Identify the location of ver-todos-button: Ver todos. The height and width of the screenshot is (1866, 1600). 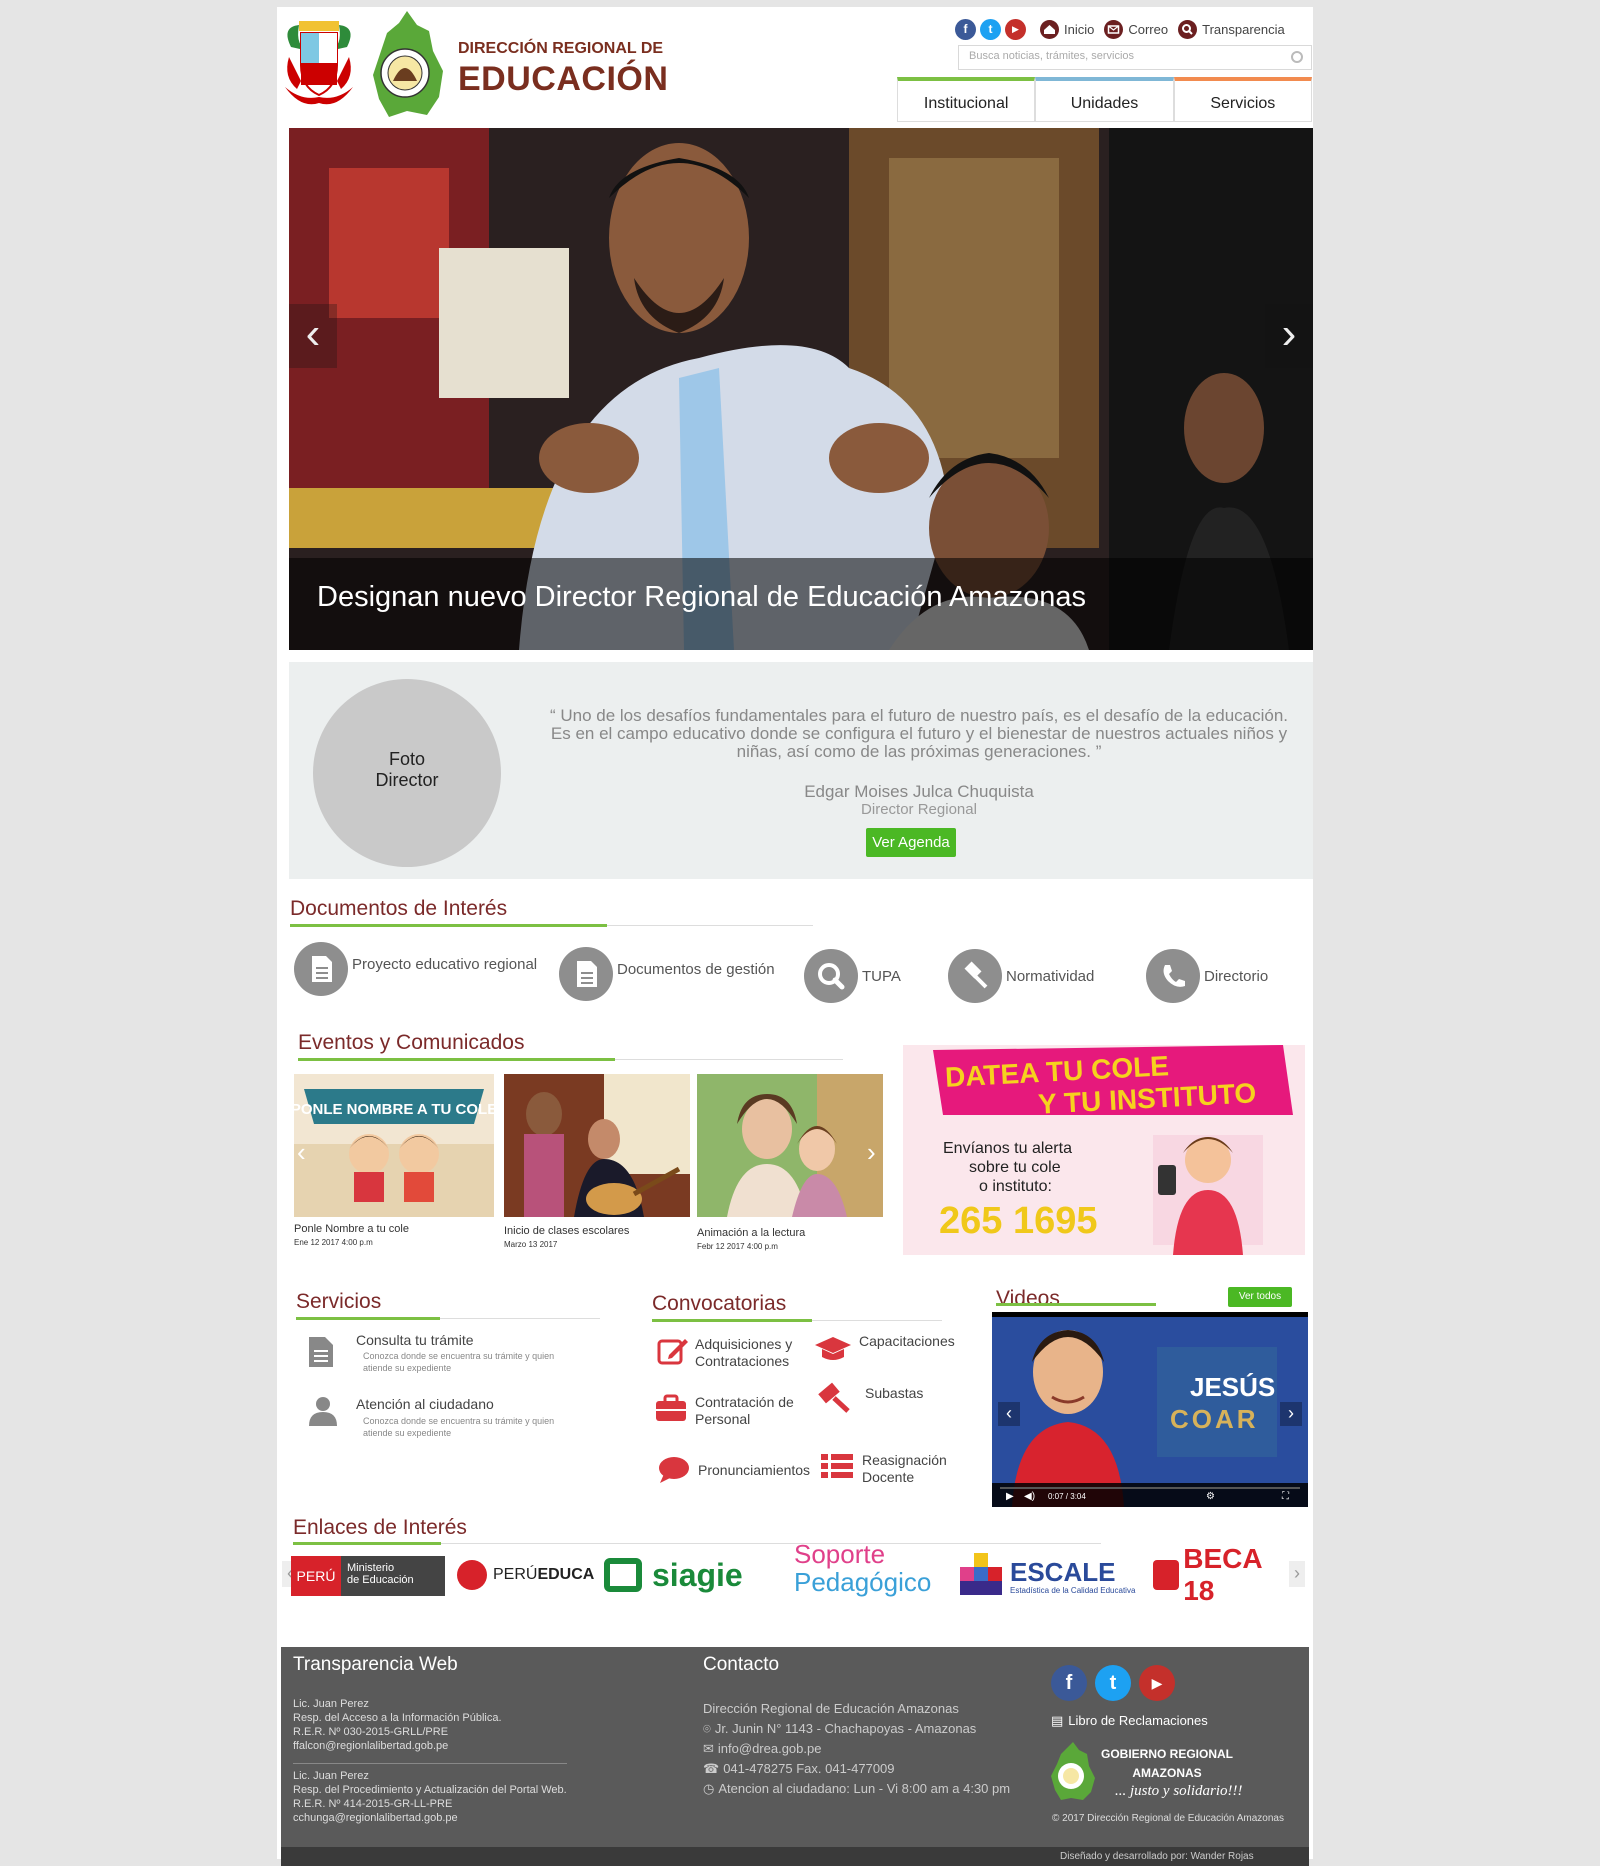
(1260, 1297).